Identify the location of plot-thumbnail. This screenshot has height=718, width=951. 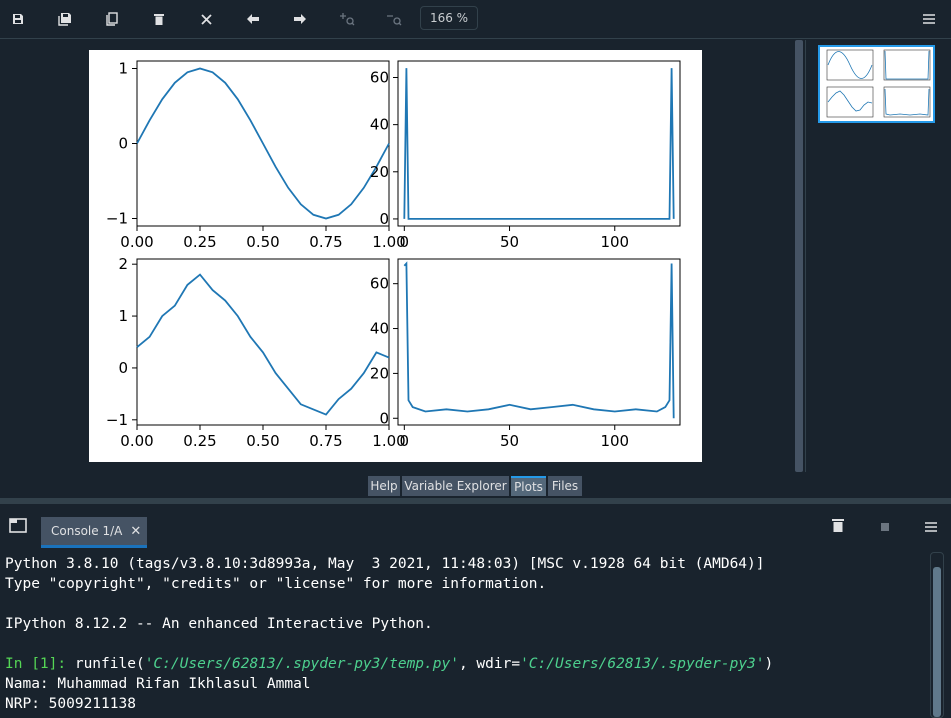
(876, 84).